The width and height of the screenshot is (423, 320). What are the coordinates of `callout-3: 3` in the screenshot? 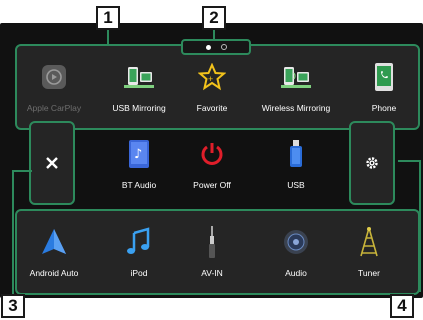 It's located at (13, 306).